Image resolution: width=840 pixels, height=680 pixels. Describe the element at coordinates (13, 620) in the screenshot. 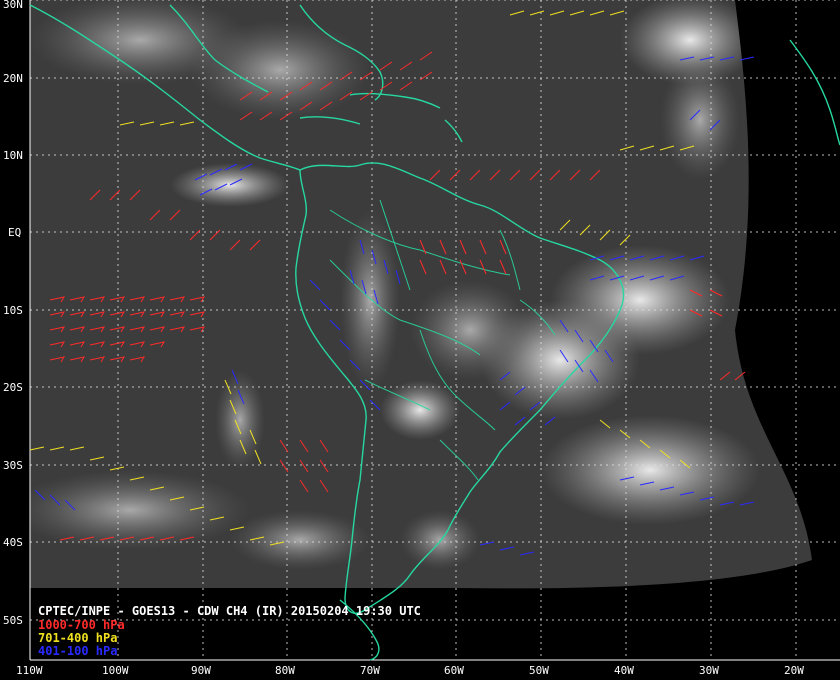

I see `lat-label: 50S` at that location.